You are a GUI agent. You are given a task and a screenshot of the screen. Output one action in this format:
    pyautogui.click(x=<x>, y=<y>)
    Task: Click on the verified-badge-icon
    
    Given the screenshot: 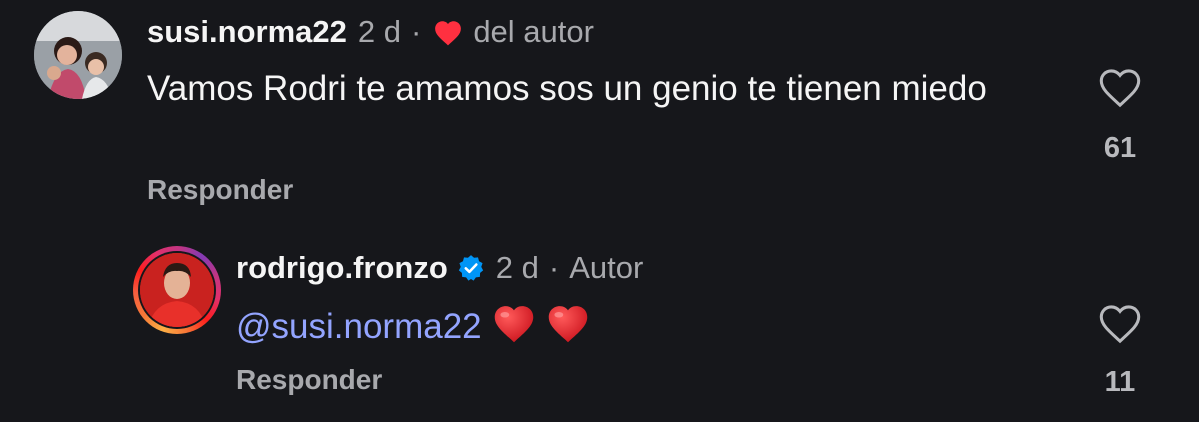 What is the action you would take?
    pyautogui.click(x=471, y=268)
    